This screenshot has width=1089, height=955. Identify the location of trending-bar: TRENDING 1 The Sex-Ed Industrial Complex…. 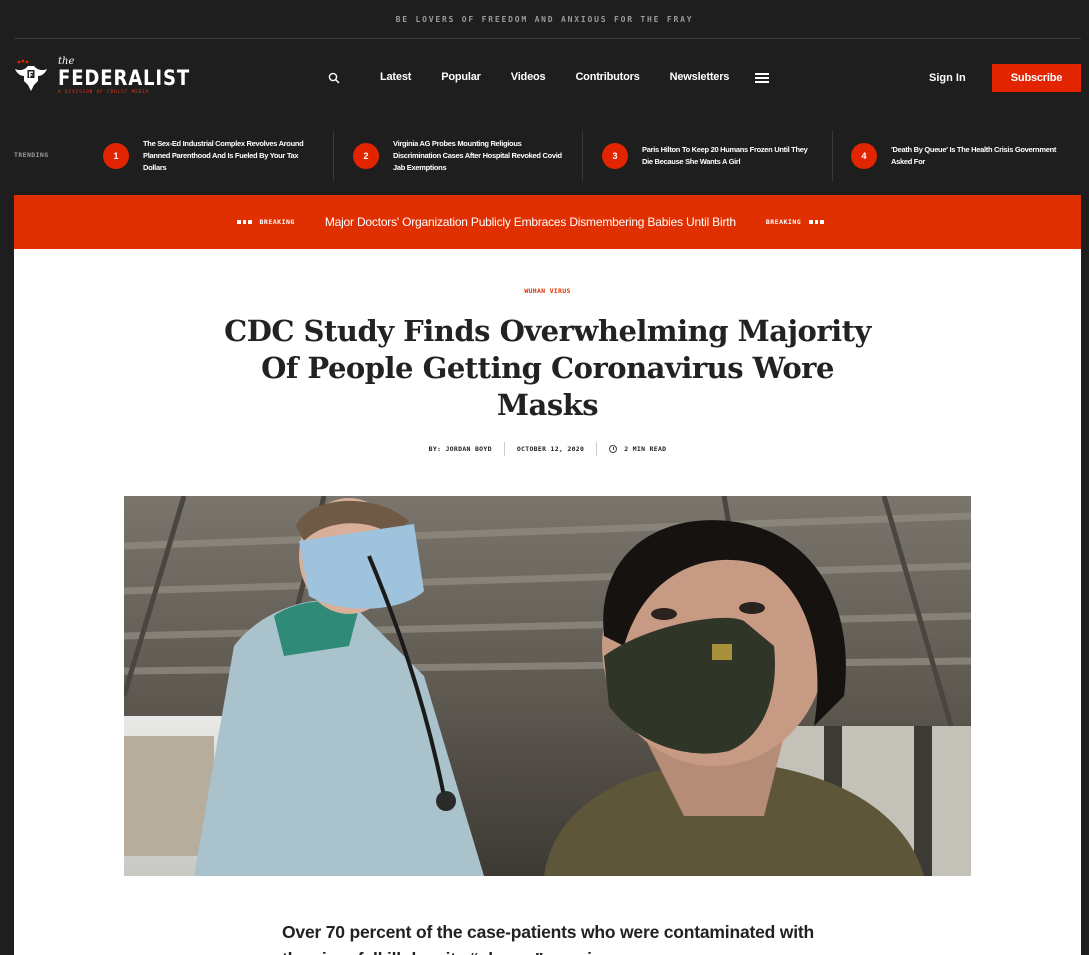
(544, 156).